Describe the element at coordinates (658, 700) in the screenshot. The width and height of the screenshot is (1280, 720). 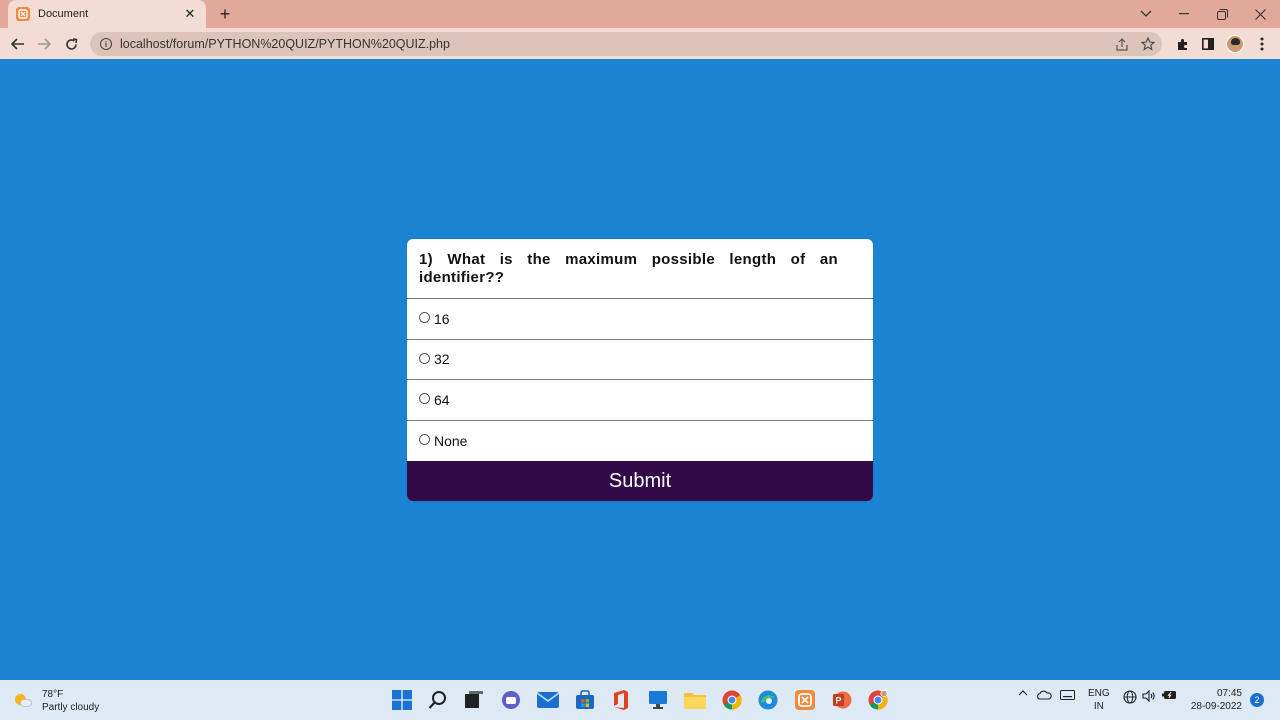
I see `remote-desktop-icon` at that location.